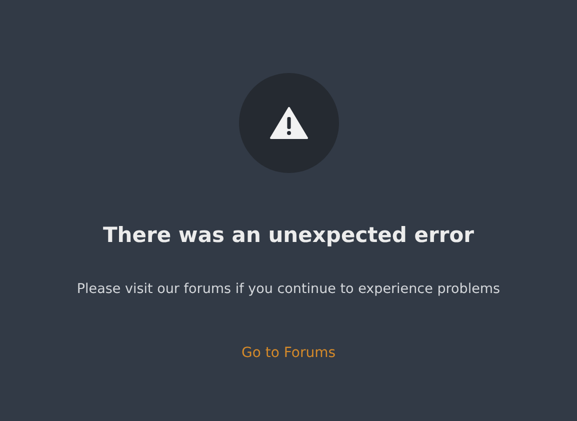 The width and height of the screenshot is (577, 421). Describe the element at coordinates (288, 353) in the screenshot. I see `forums-link: Go to Forums` at that location.